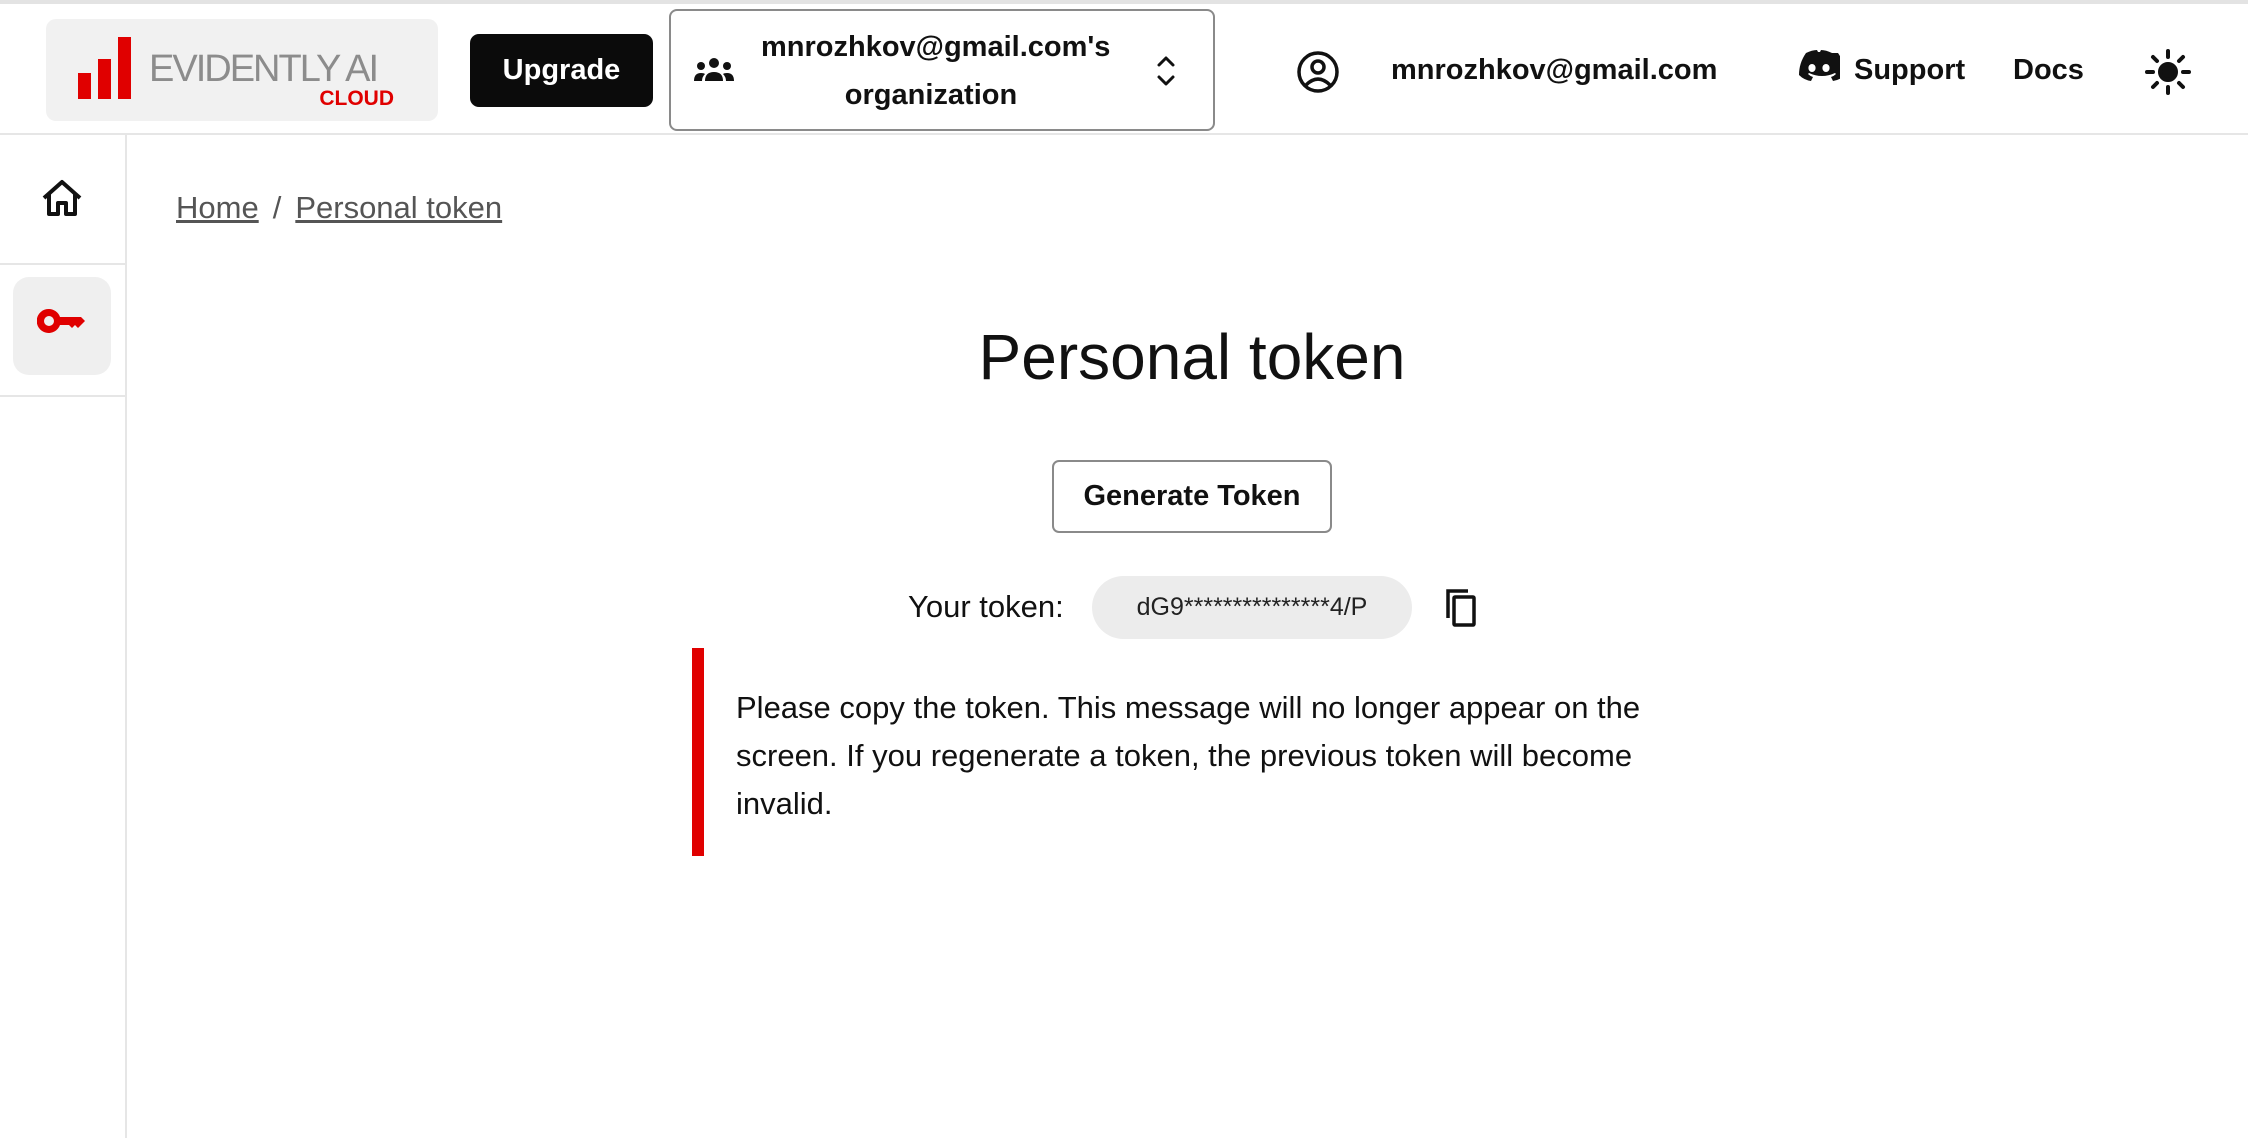  Describe the element at coordinates (1192, 496) in the screenshot. I see `generate-token-button: Generate Token` at that location.